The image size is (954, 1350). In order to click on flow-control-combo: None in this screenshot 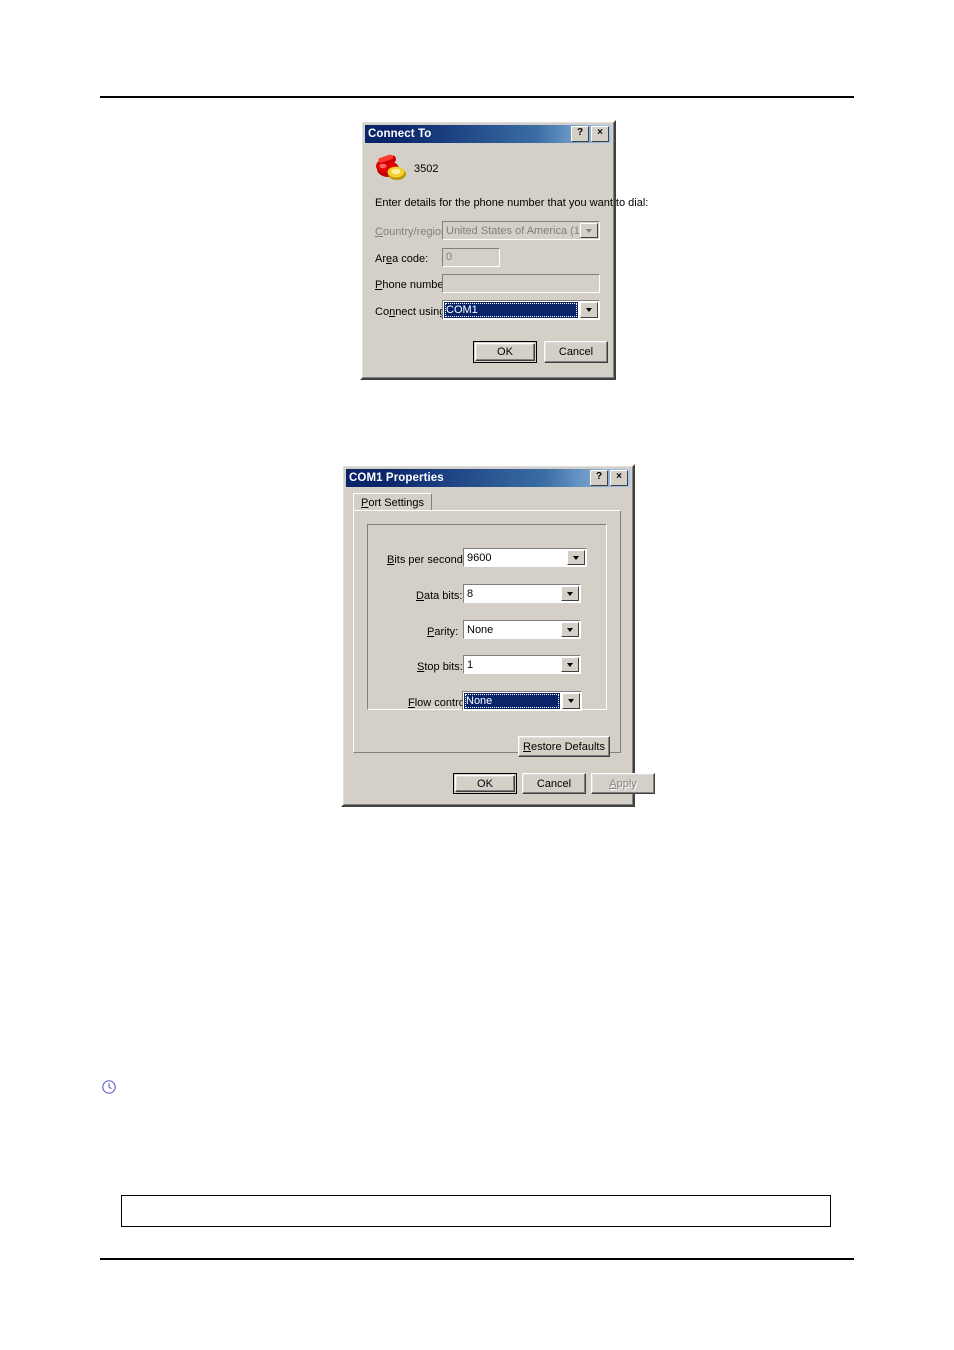, I will do `click(522, 701)`.